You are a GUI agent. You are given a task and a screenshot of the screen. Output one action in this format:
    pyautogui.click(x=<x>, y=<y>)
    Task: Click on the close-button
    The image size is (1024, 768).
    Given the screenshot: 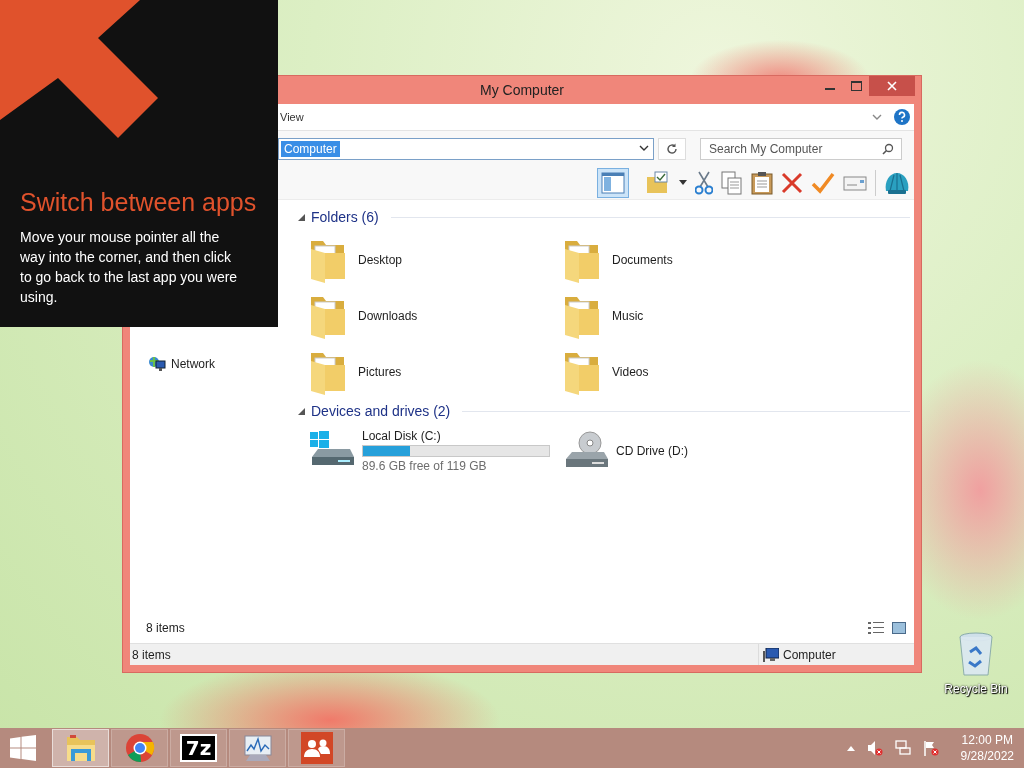 What is the action you would take?
    pyautogui.click(x=892, y=86)
    